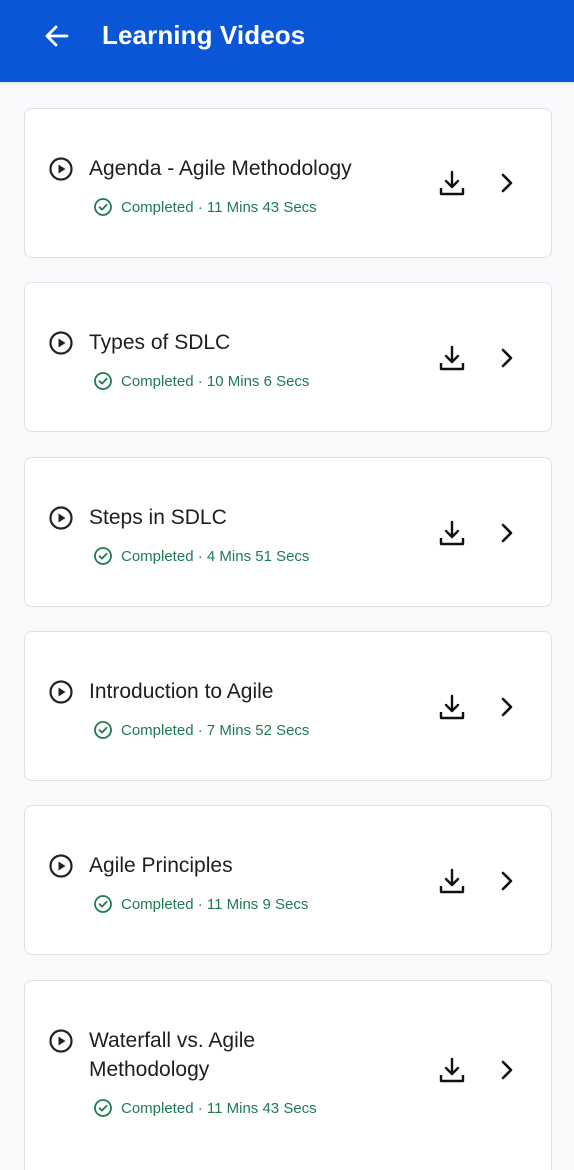 The image size is (574, 1170). What do you see at coordinates (257, 904) in the screenshot?
I see `video-duration: 11 Mins 9 Secs` at bounding box center [257, 904].